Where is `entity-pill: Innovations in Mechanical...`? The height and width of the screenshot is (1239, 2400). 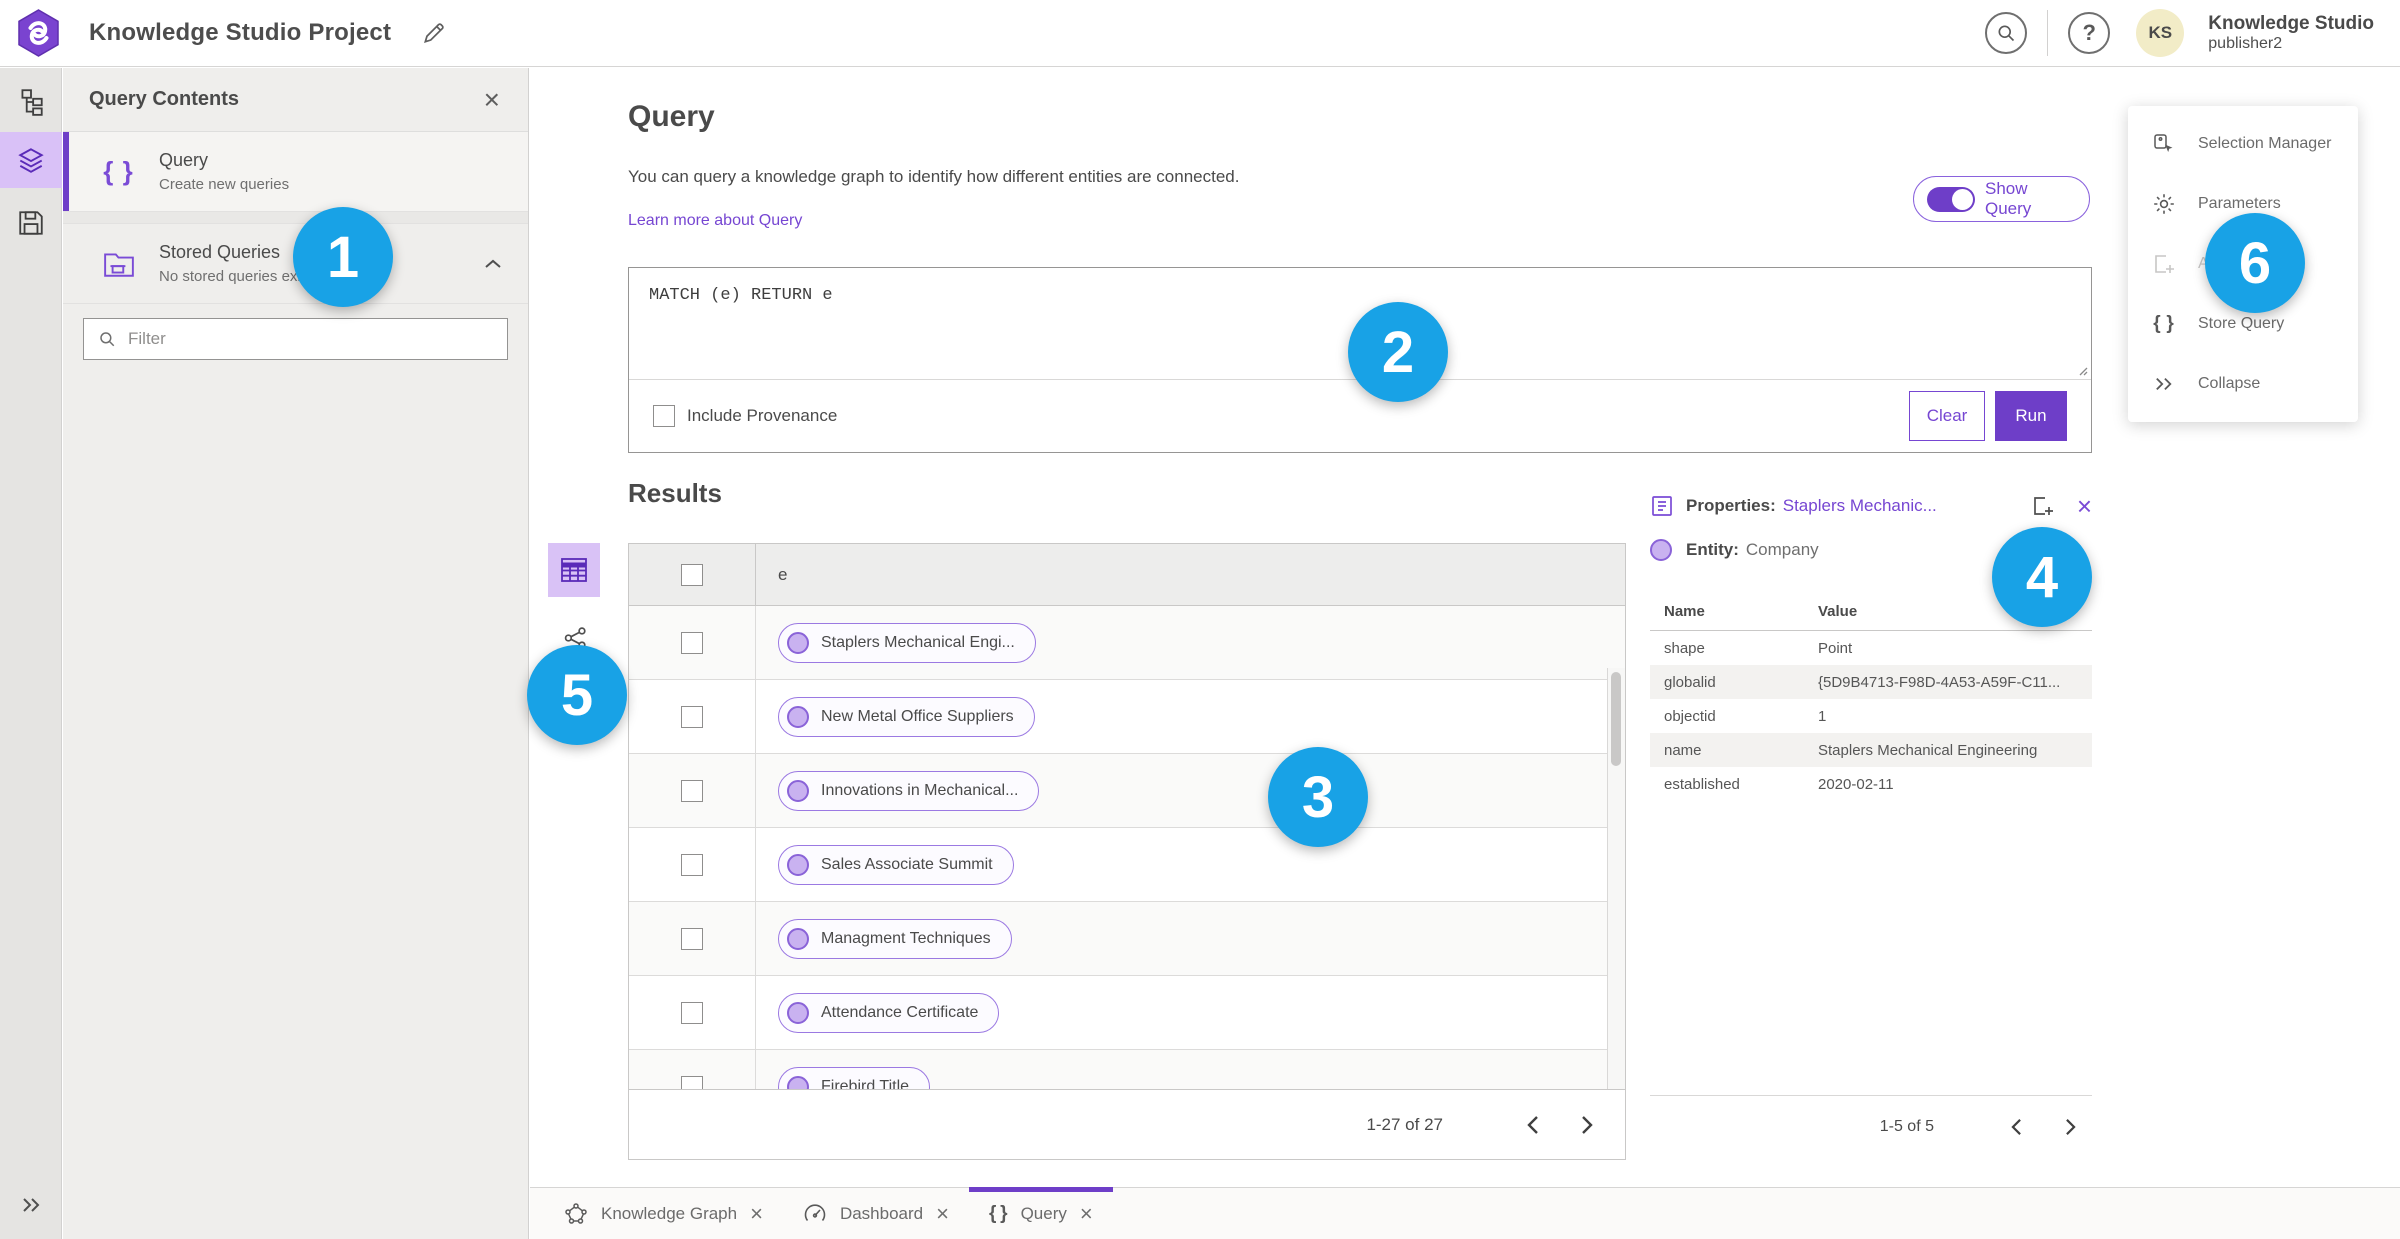
entity-pill: Innovations in Mechanical... is located at coordinates (909, 790).